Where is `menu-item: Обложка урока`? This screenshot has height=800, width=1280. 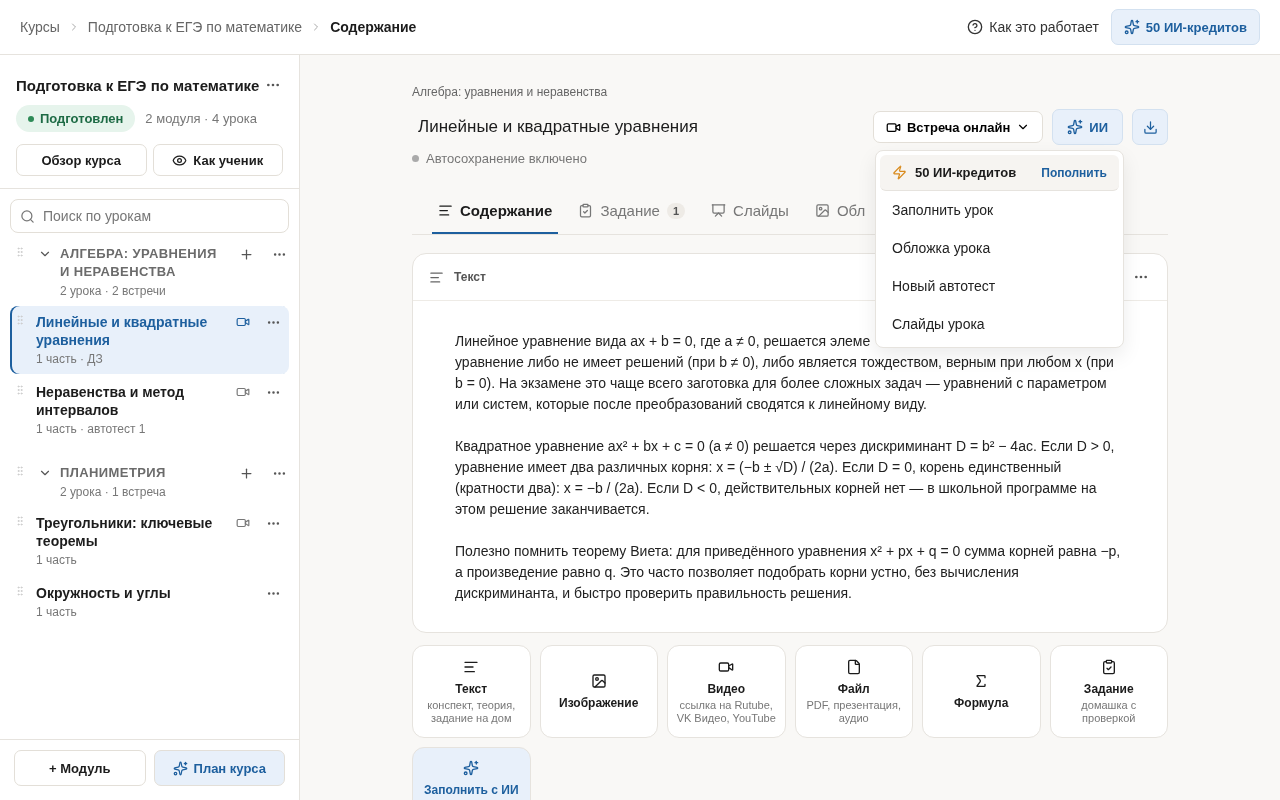
menu-item: Обложка урока is located at coordinates (999, 248).